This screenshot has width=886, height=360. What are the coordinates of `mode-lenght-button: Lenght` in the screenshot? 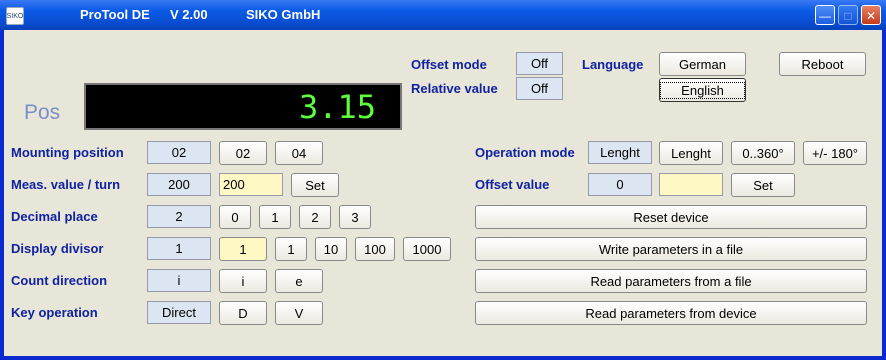 It's located at (691, 153).